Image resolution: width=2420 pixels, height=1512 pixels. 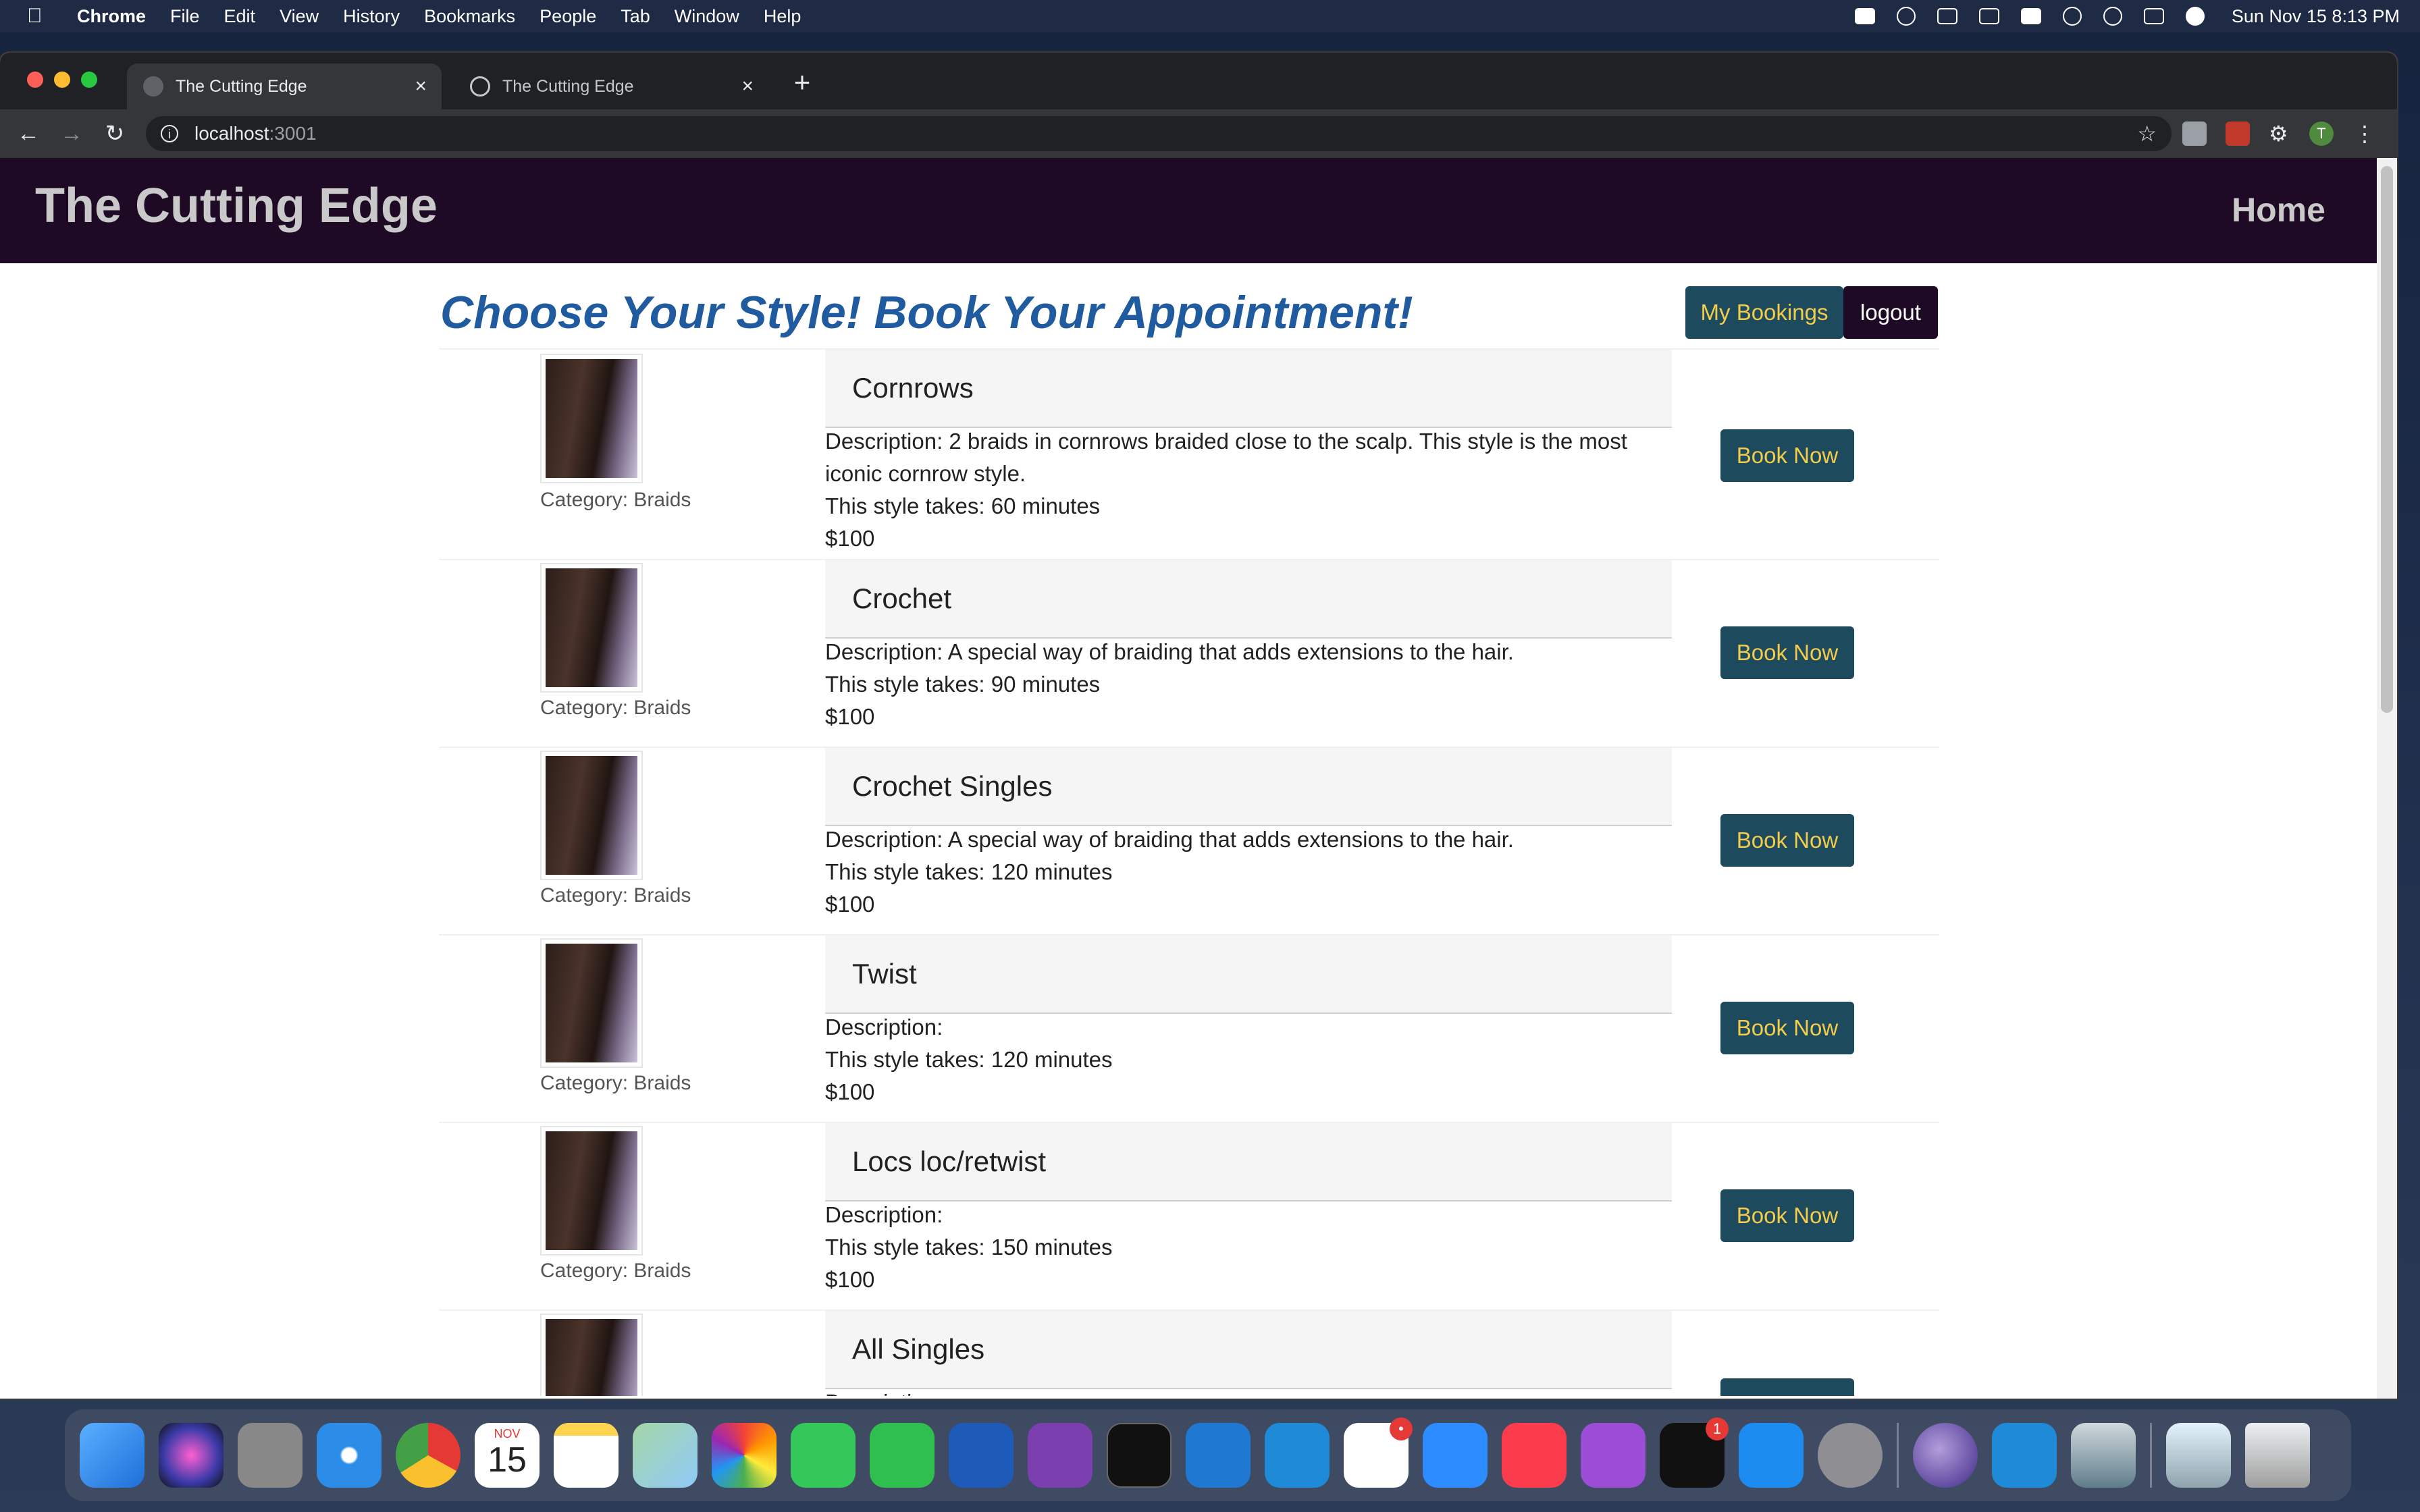 I want to click on address-bar: i localhost:3001 ☆, so click(x=1159, y=133).